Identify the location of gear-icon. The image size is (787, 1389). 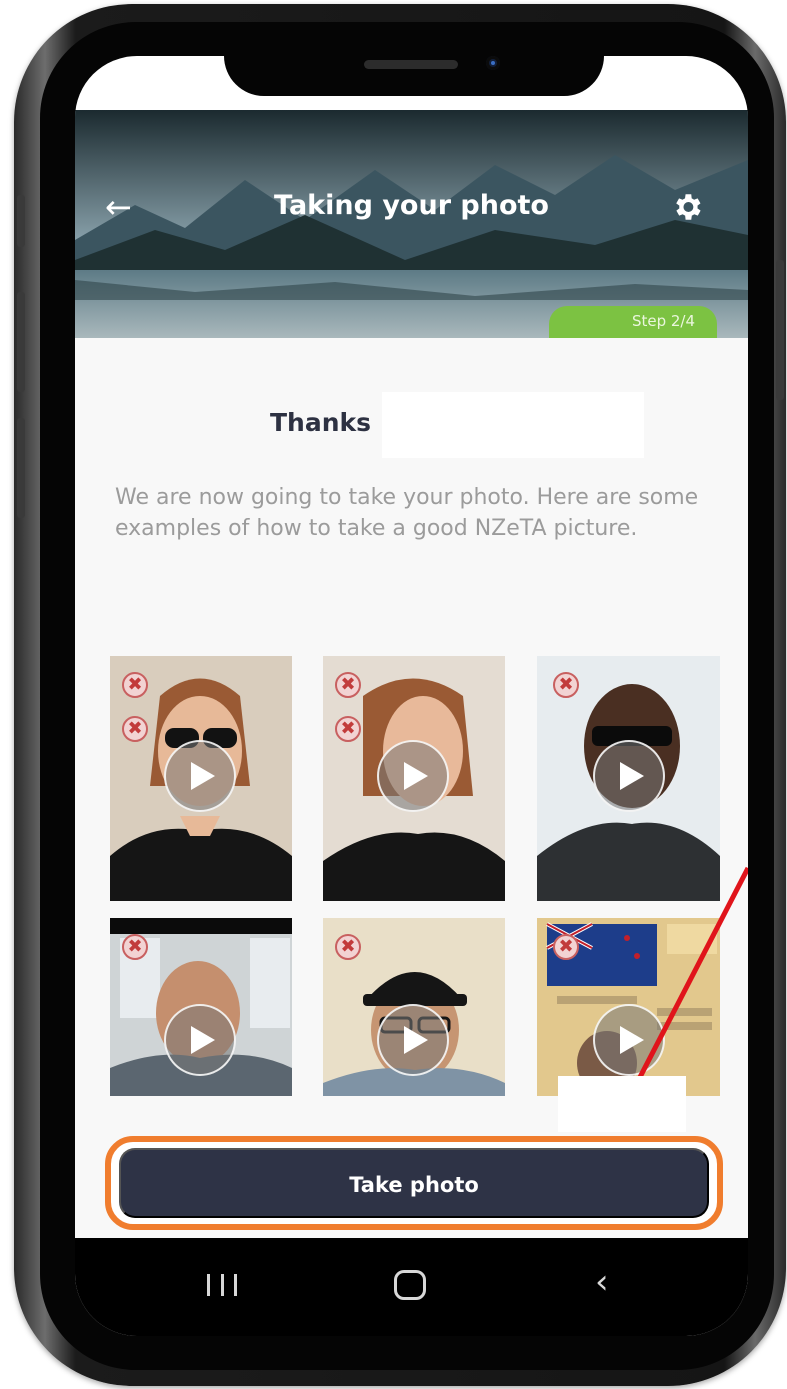
(687, 207).